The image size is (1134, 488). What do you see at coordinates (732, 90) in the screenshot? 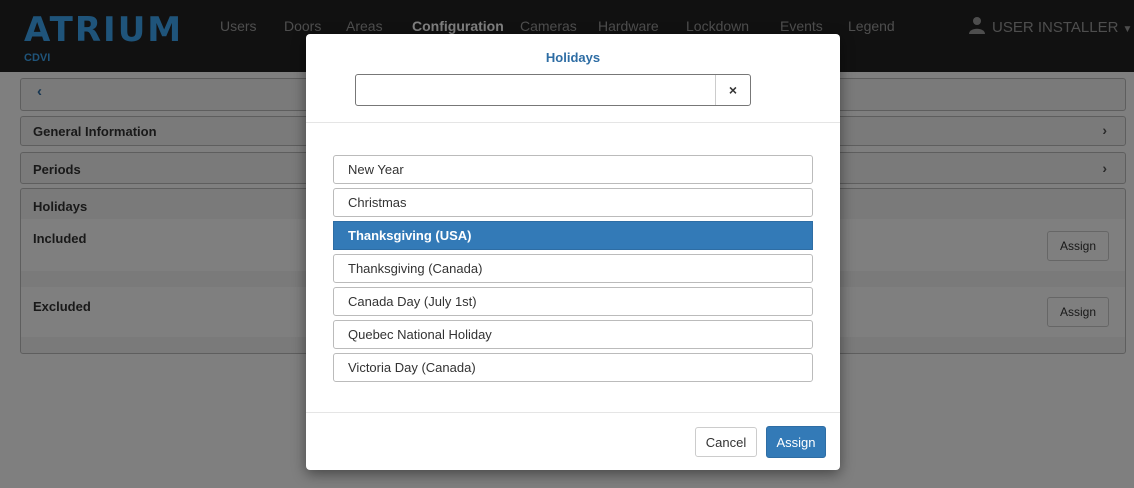
I see `clear-search-button: ×` at bounding box center [732, 90].